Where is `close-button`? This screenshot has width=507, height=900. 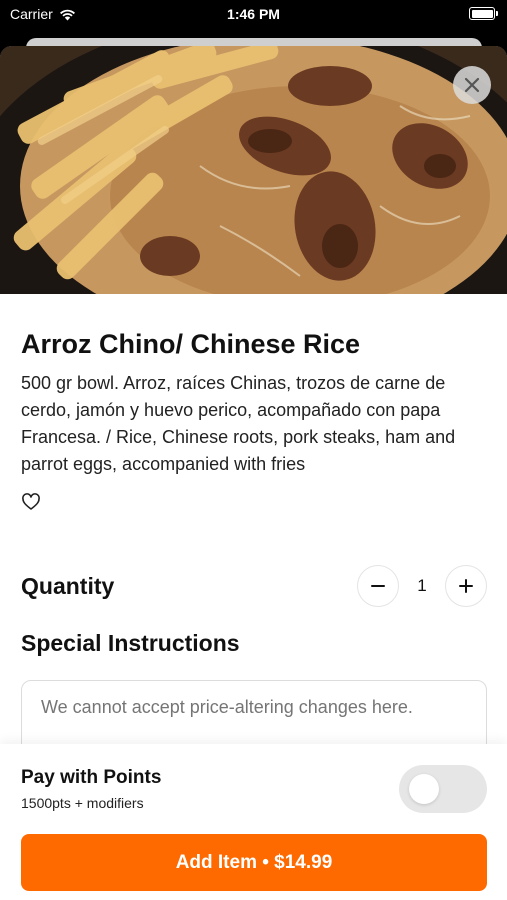
close-button is located at coordinates (472, 85).